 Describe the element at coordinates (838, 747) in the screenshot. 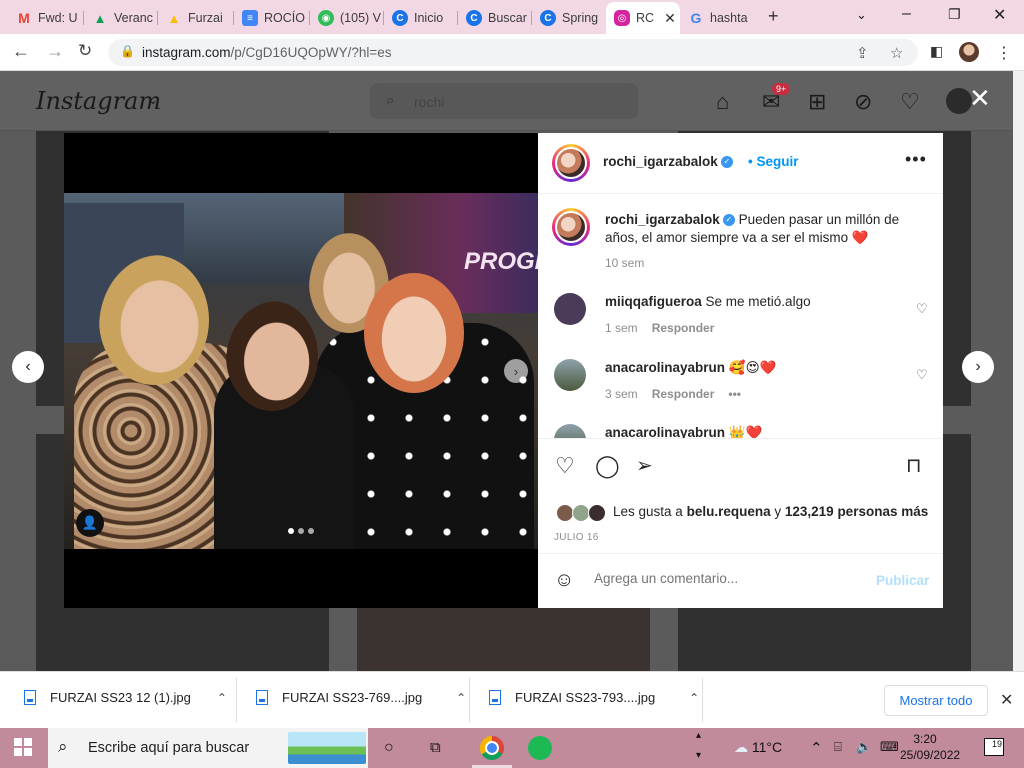

I see `network-icon: ⌸` at that location.